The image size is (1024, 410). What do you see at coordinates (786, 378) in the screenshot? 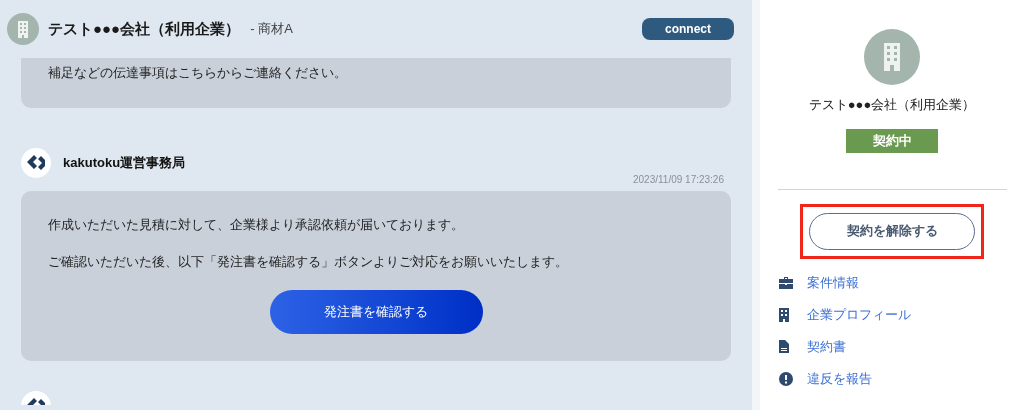
I see `alert-icon` at bounding box center [786, 378].